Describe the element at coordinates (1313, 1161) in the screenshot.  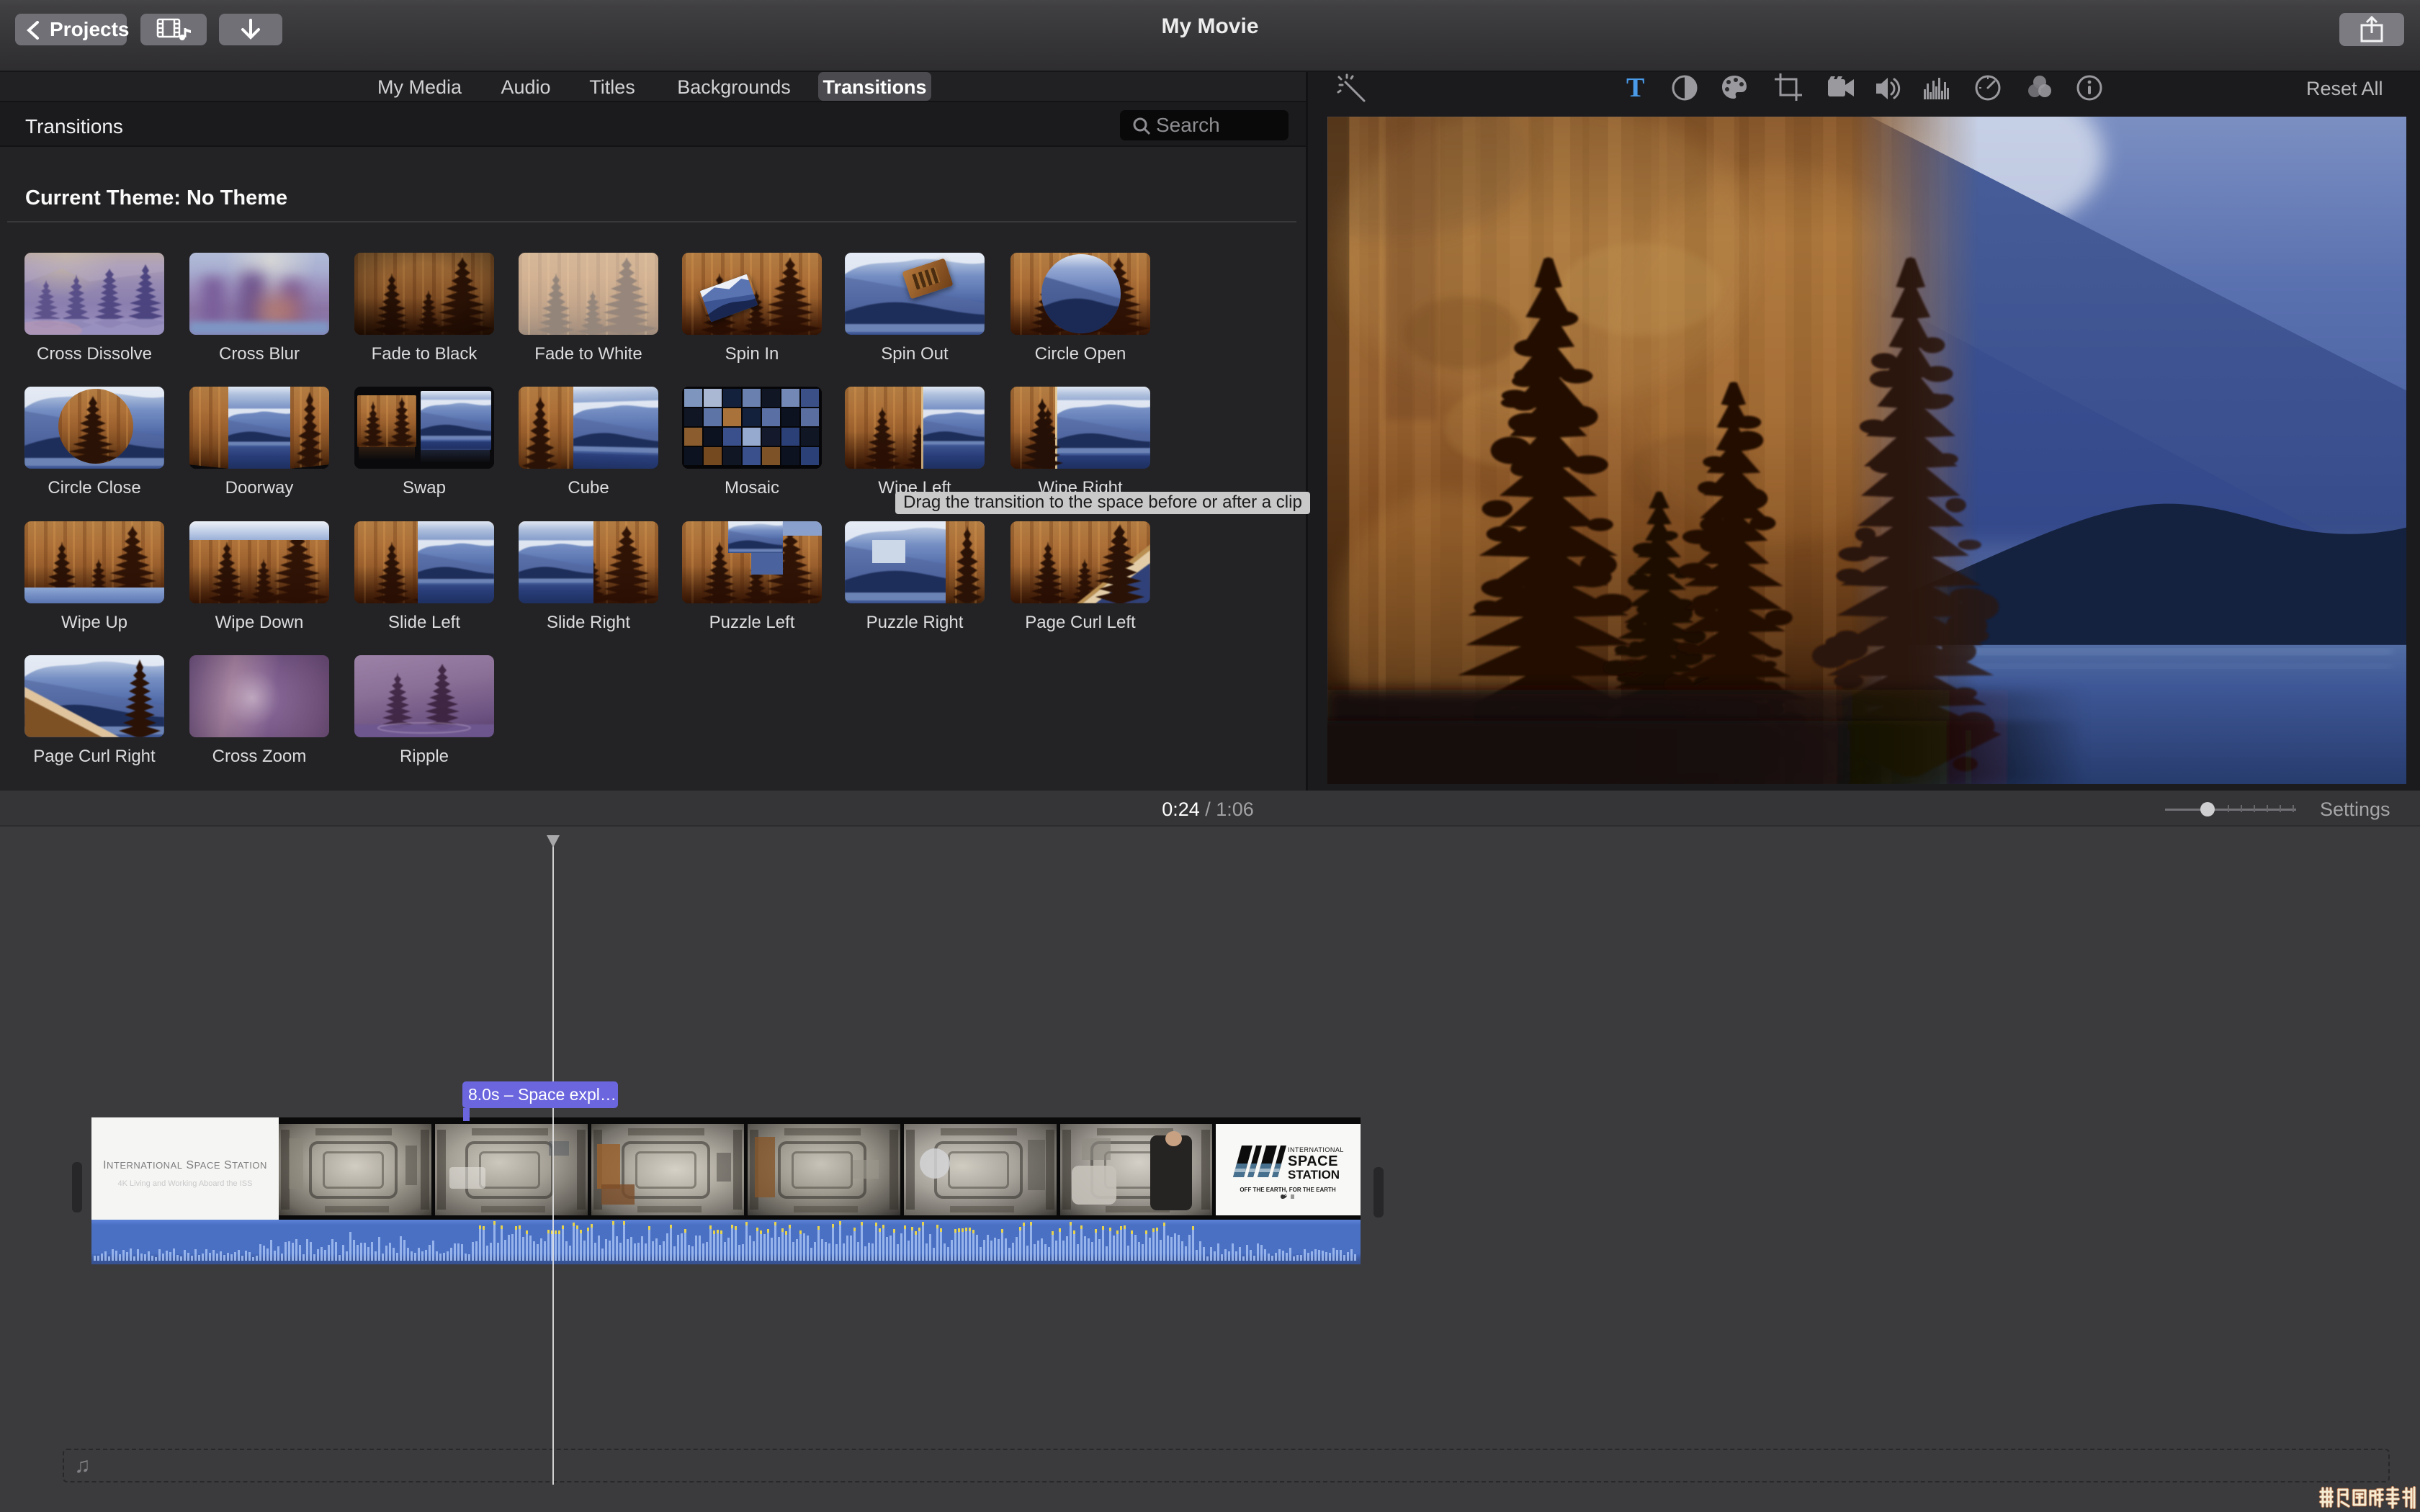
I see `svg-text: SPACE` at that location.